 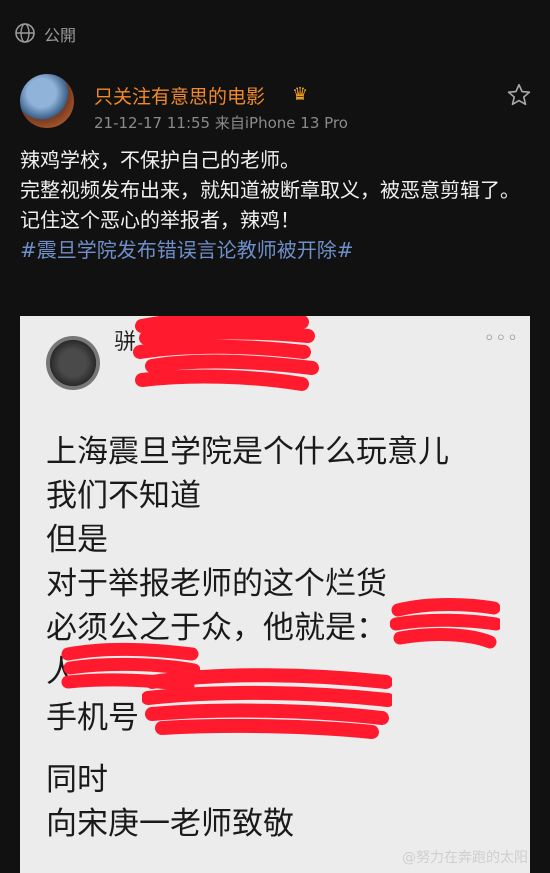 I want to click on card-line: 同时, so click(x=77, y=780).